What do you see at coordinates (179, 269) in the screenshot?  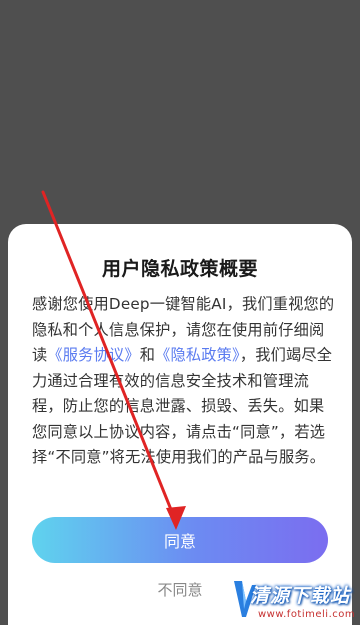 I see `dialog-title: 用户隐私政策概要` at bounding box center [179, 269].